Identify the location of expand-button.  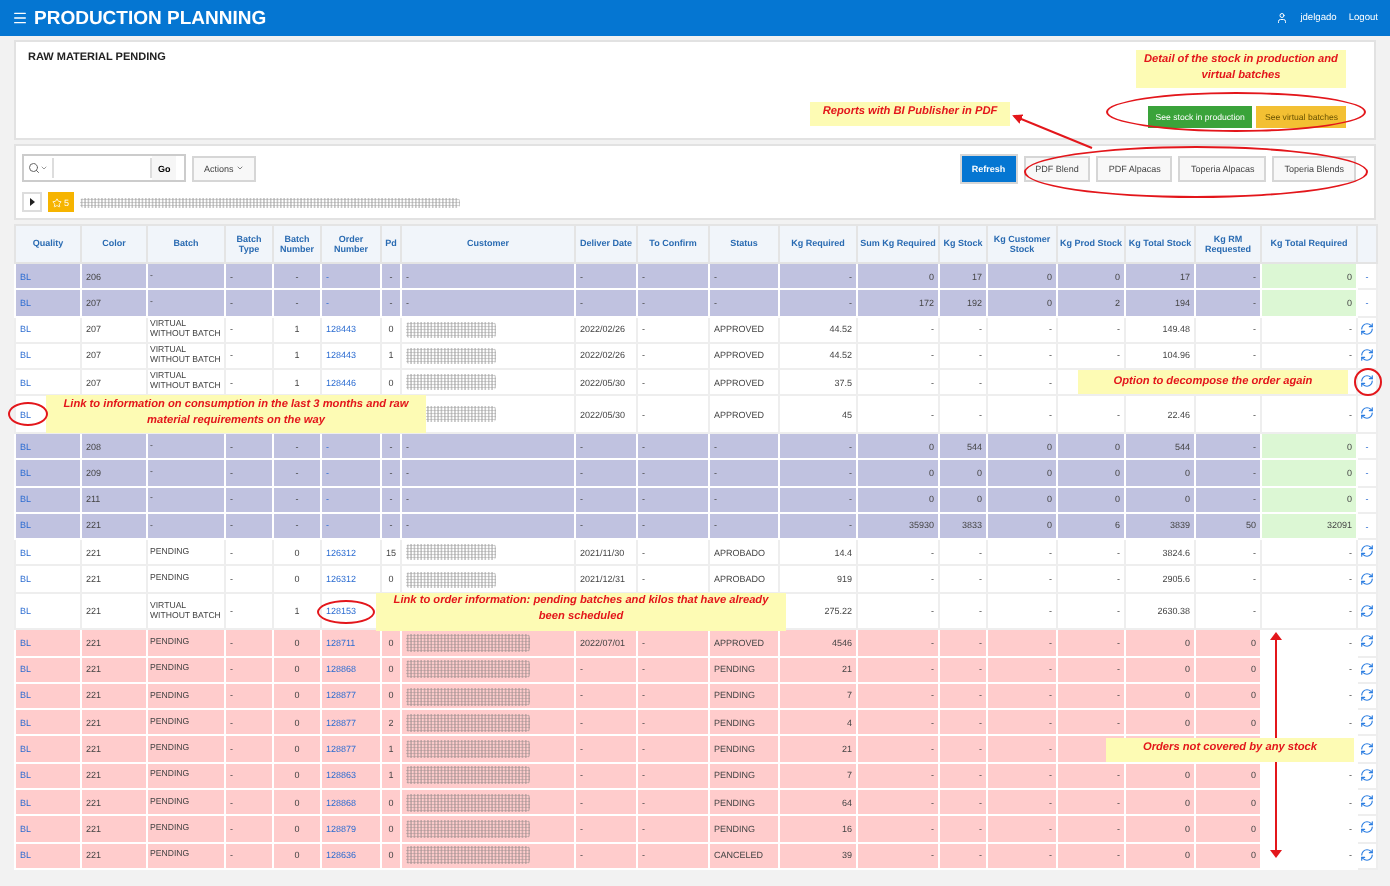
(32, 202).